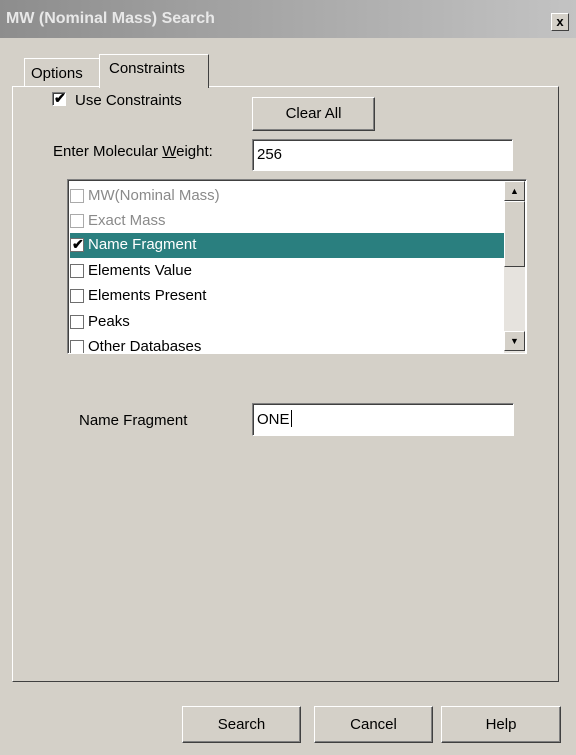 Image resolution: width=576 pixels, height=755 pixels. What do you see at coordinates (287, 296) in the screenshot?
I see `list-item-elements-present: Elements Present` at bounding box center [287, 296].